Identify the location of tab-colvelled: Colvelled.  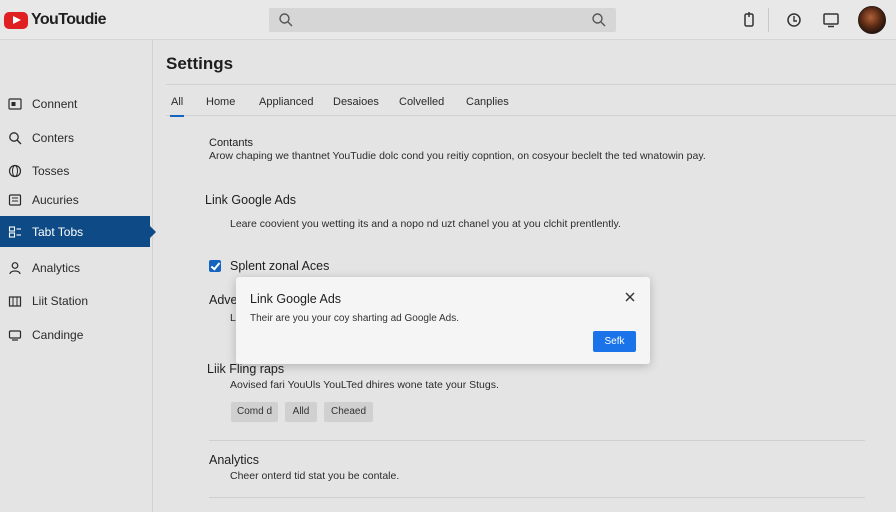
(421, 102).